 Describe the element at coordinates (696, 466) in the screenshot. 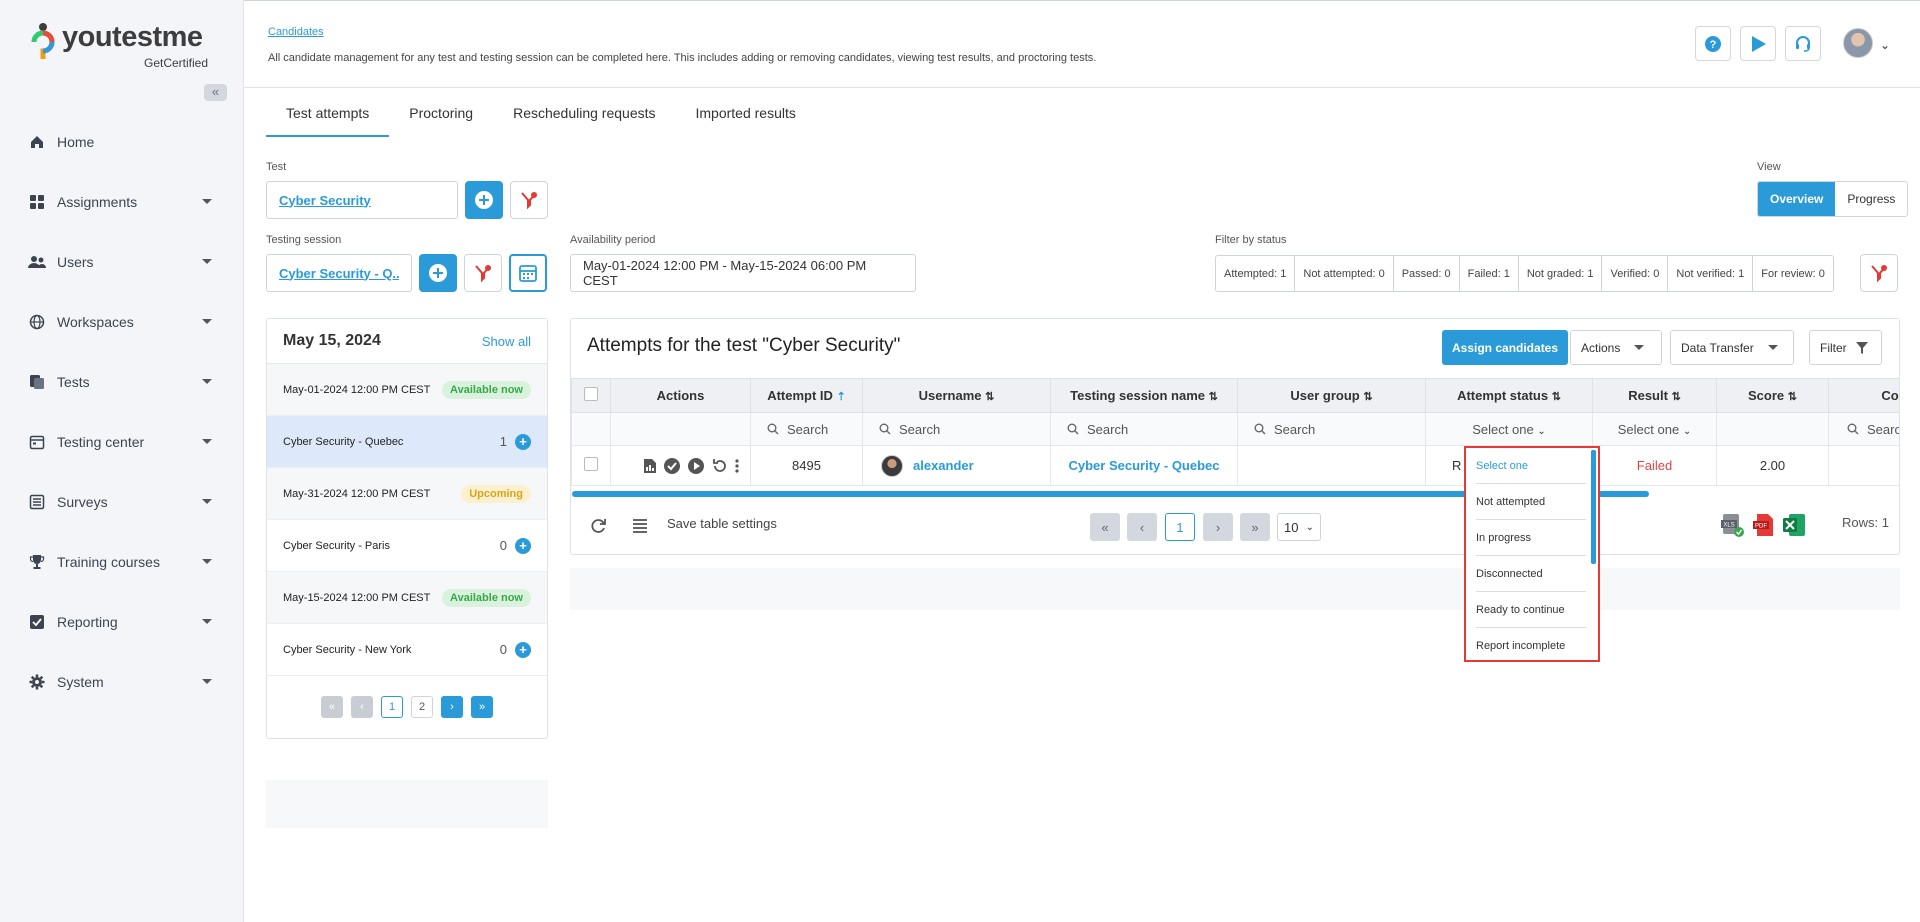

I see `play-circle-icon` at that location.